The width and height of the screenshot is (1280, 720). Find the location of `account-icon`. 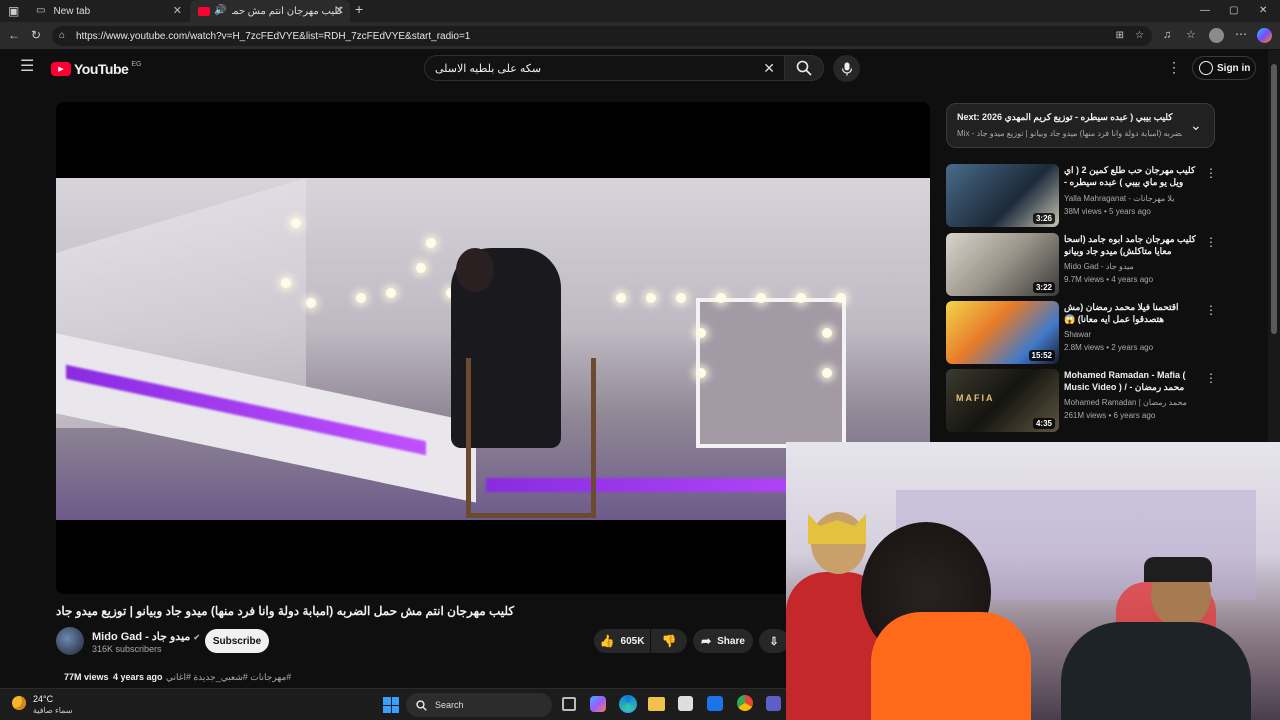

account-icon is located at coordinates (1206, 68).